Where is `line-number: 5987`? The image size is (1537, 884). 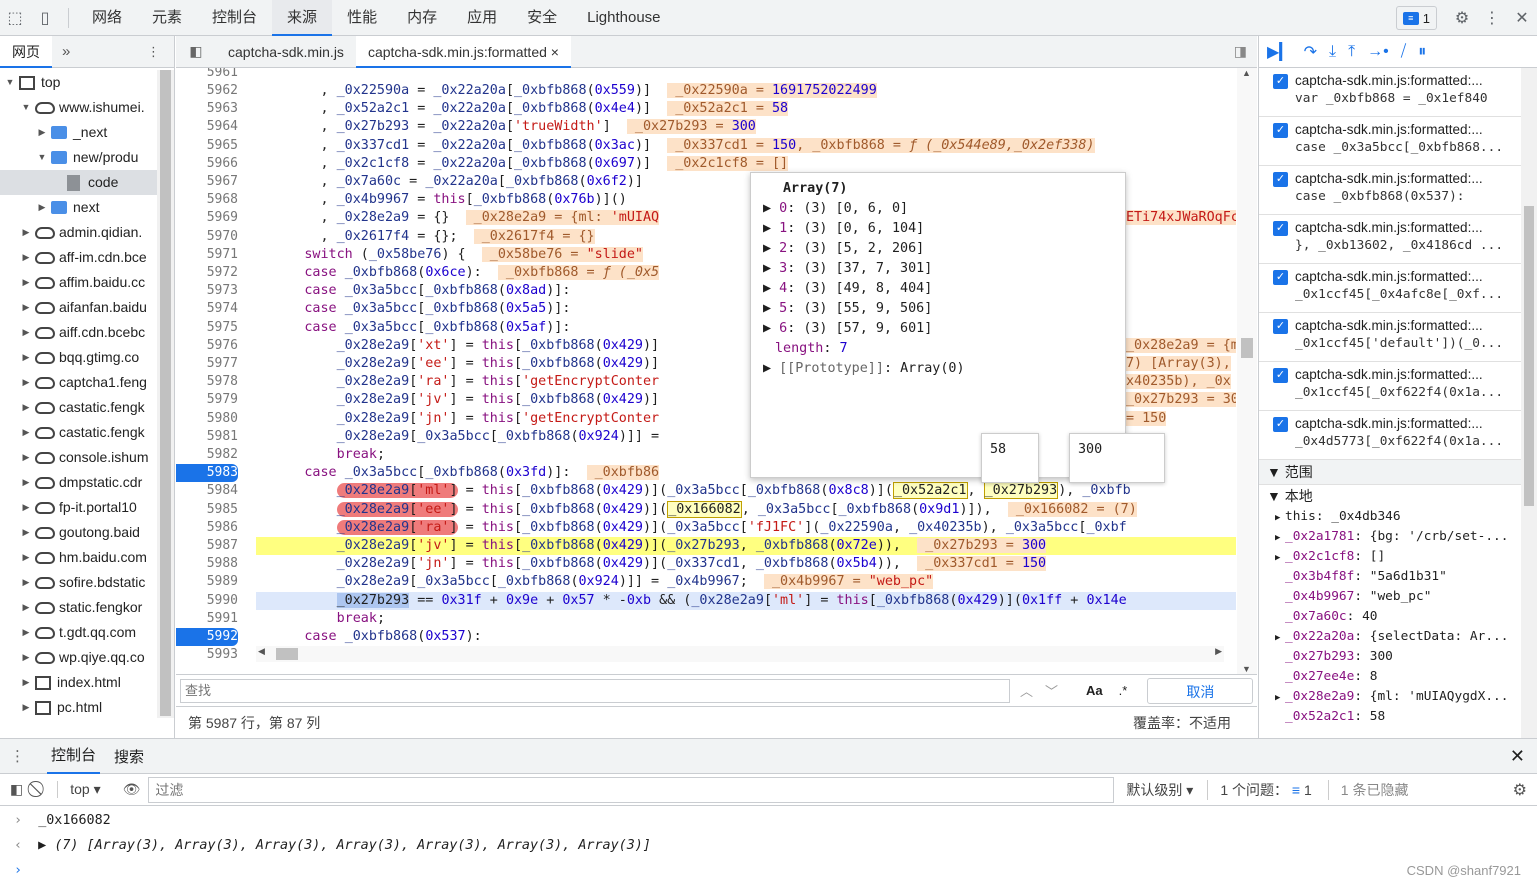
line-number: 5987 is located at coordinates (207, 546).